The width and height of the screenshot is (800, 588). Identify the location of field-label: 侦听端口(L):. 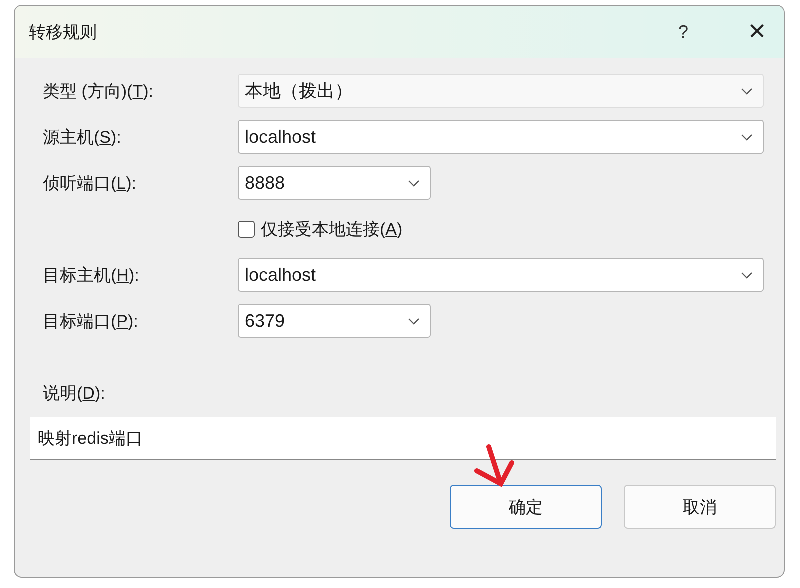
(90, 183).